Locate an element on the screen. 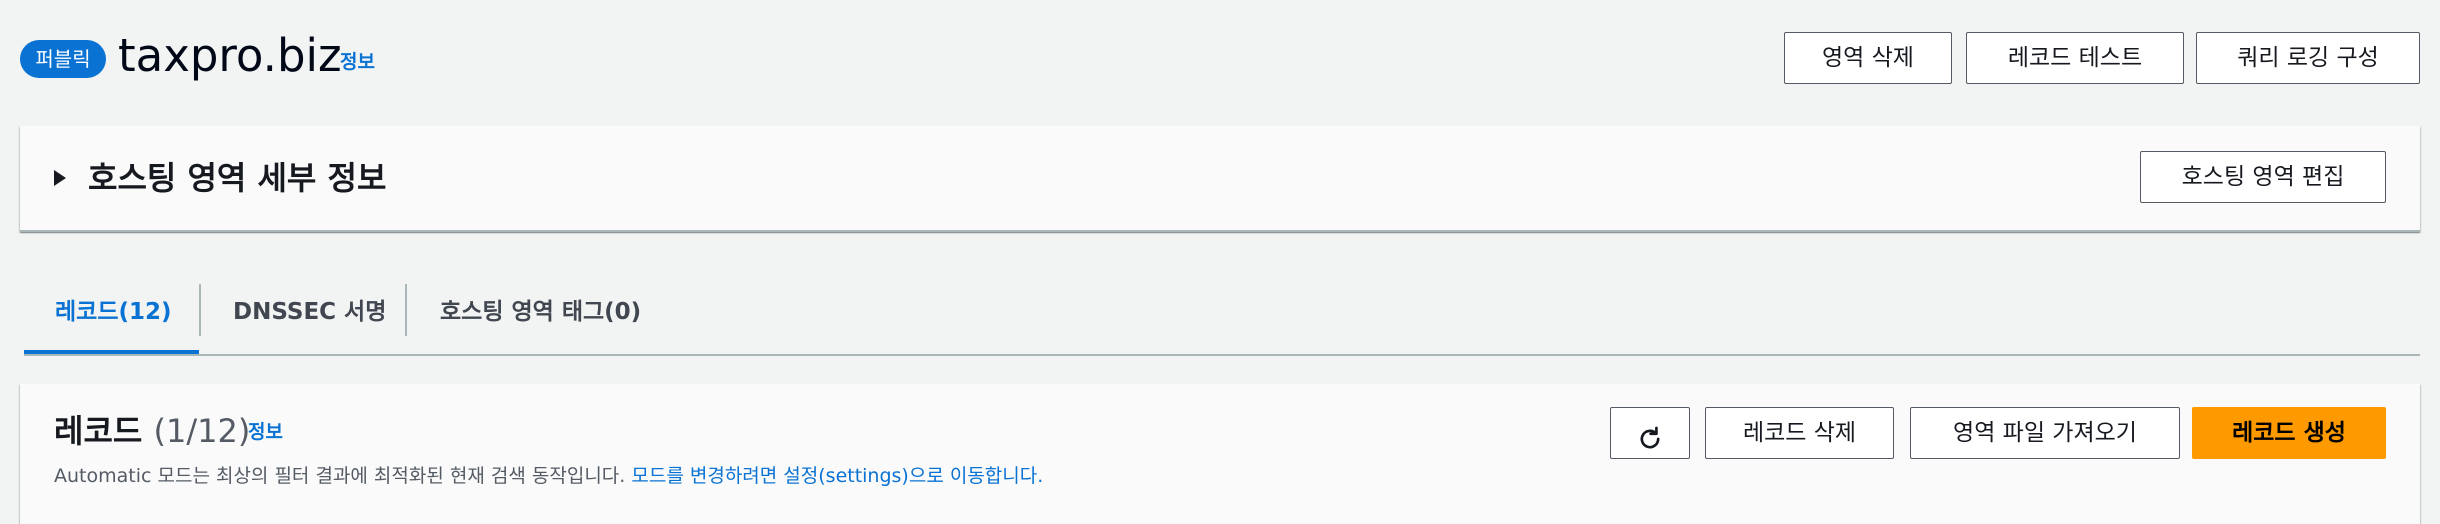  test-record-button: 레코드 테스트 is located at coordinates (2075, 58).